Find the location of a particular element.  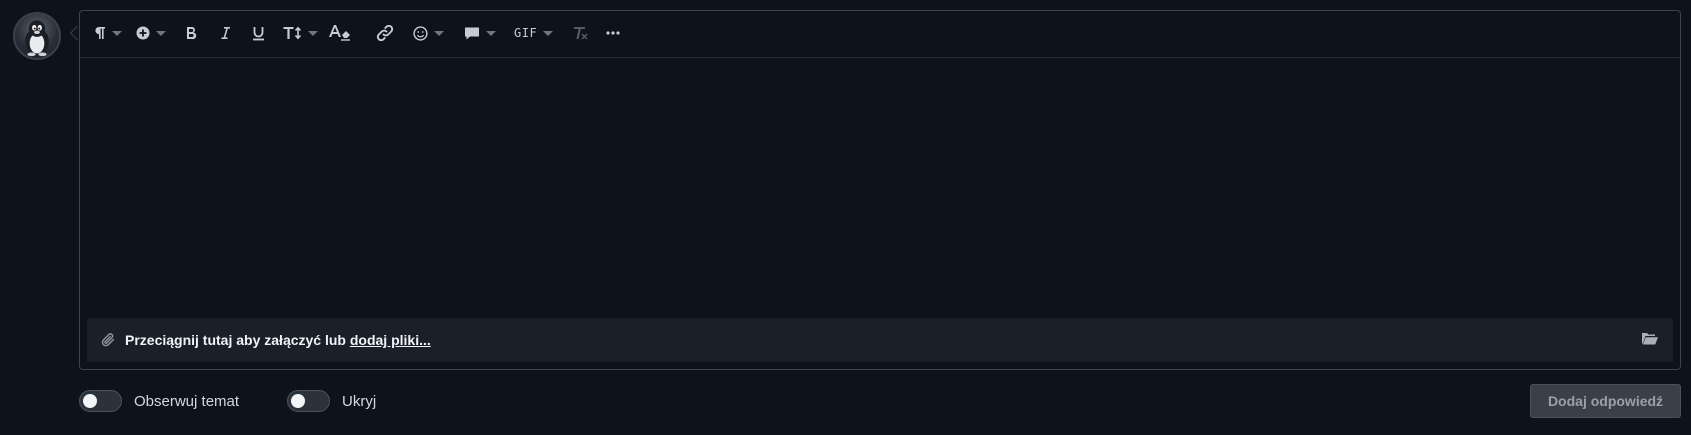

clear-format-icon is located at coordinates (581, 33).